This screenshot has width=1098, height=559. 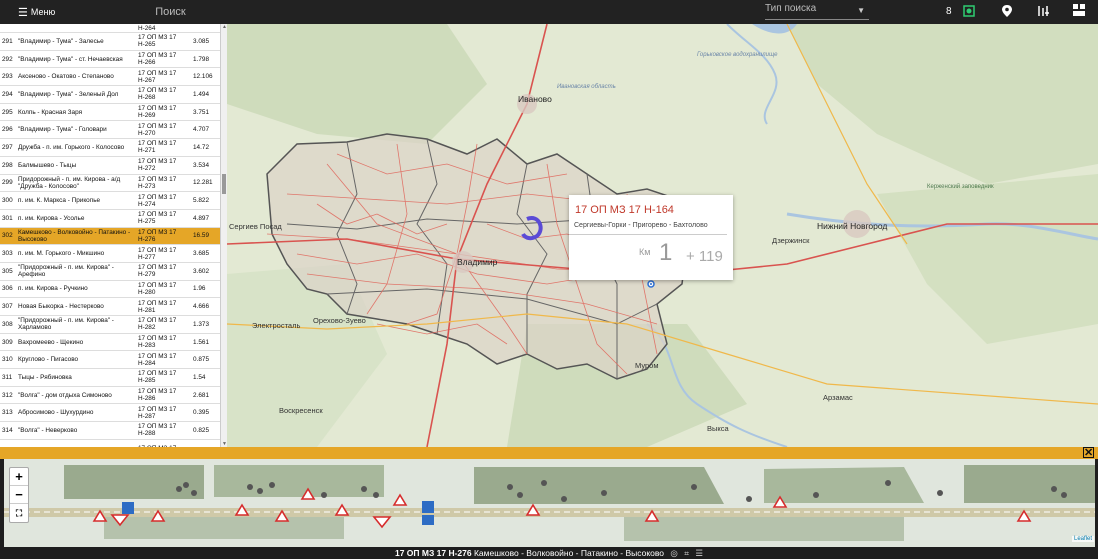 I want to click on row-name: Вахромеево - Щекино, so click(x=51, y=342).